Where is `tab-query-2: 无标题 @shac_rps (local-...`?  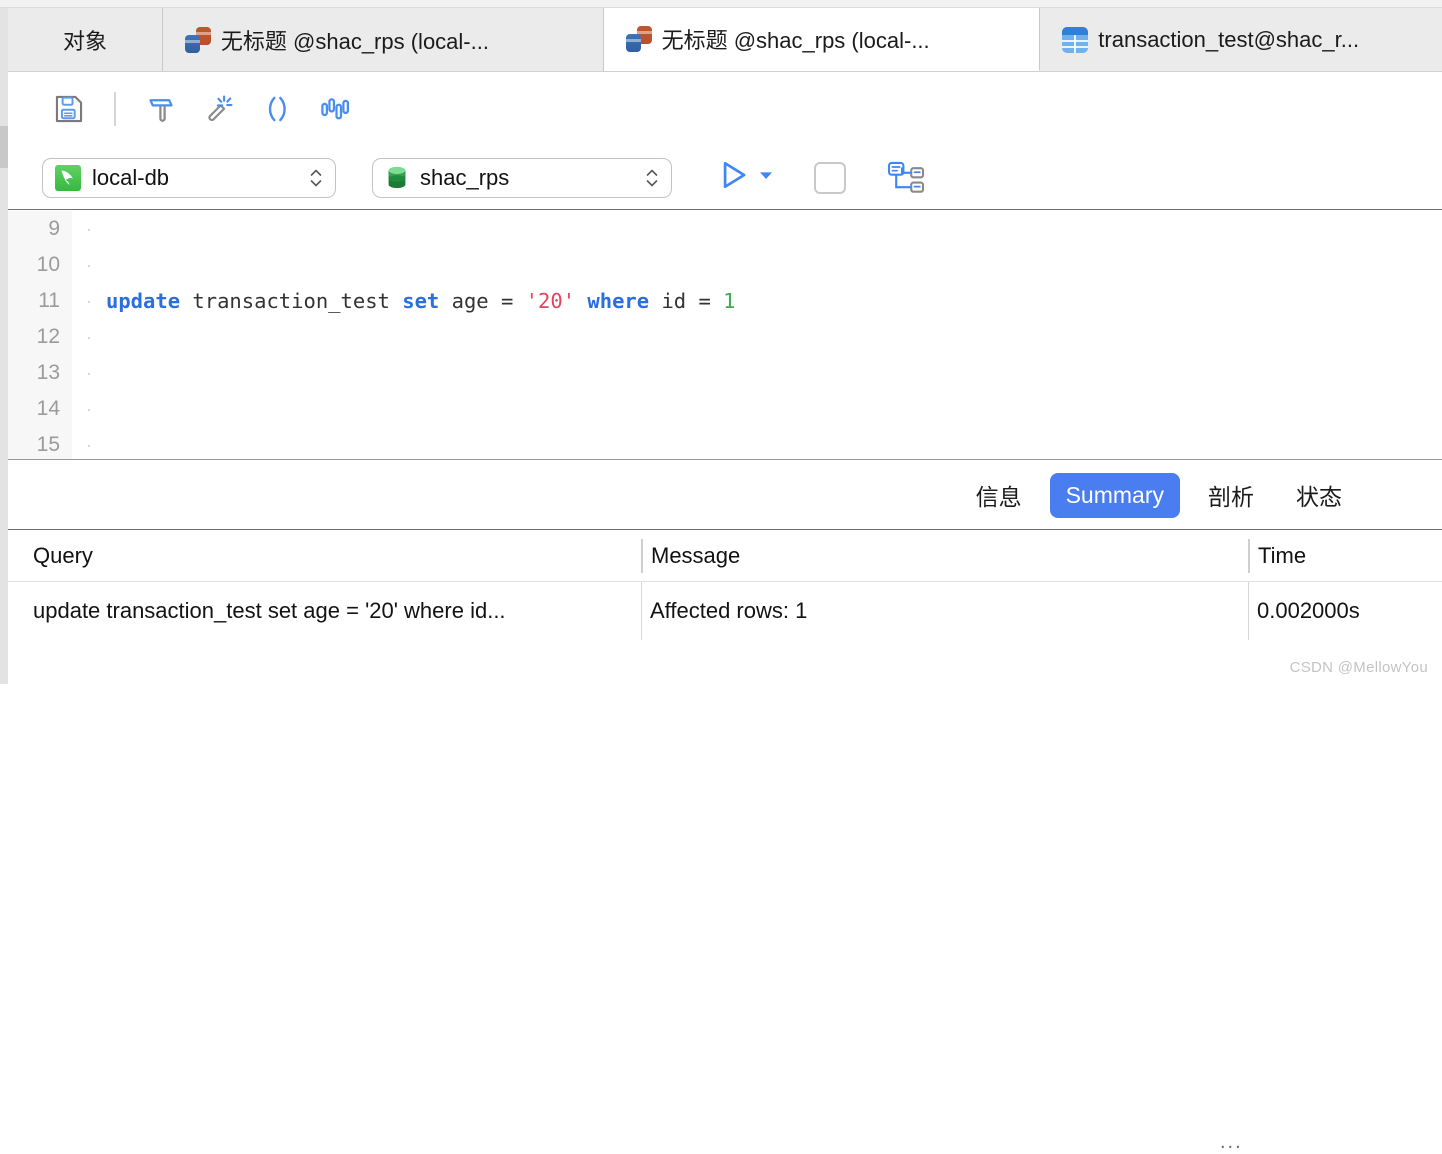
tab-query-2: 无标题 @shac_rps (local-... is located at coordinates (822, 39).